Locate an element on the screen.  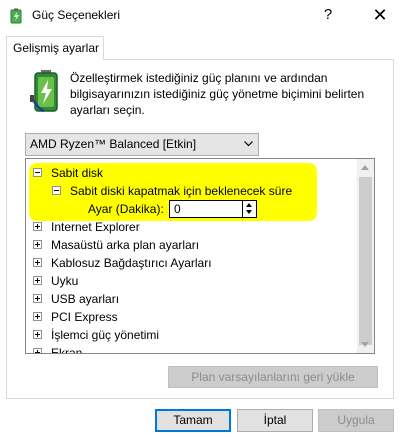
tree-item-label: Uyku is located at coordinates (65, 281).